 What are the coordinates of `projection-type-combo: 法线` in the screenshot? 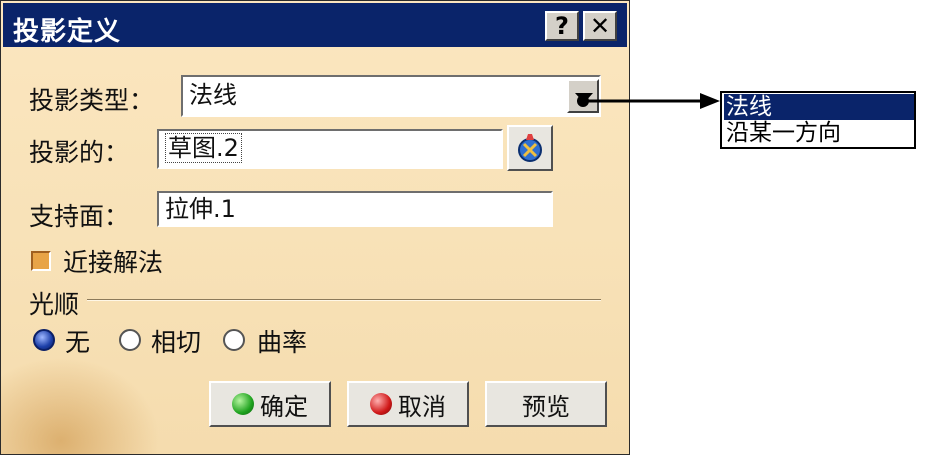 It's located at (391, 96).